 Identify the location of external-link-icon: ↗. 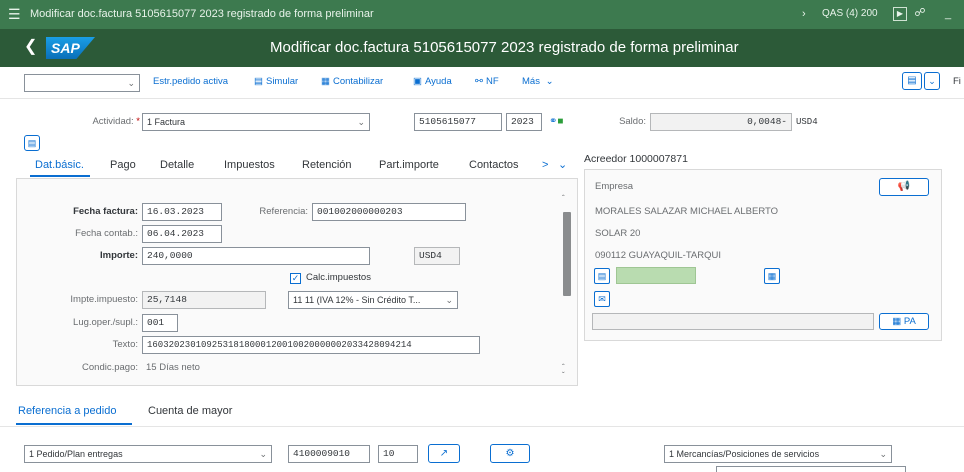
(444, 453).